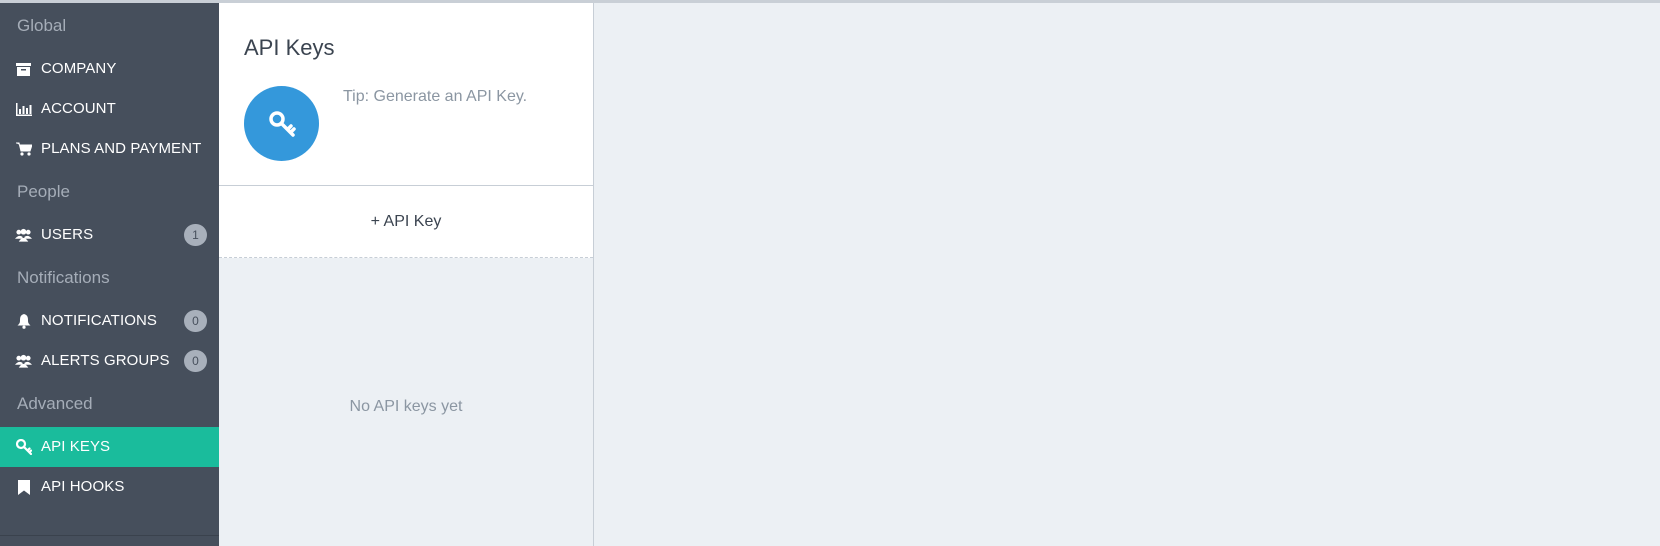  What do you see at coordinates (83, 486) in the screenshot?
I see `sidebar-item-label: API HOOKS` at bounding box center [83, 486].